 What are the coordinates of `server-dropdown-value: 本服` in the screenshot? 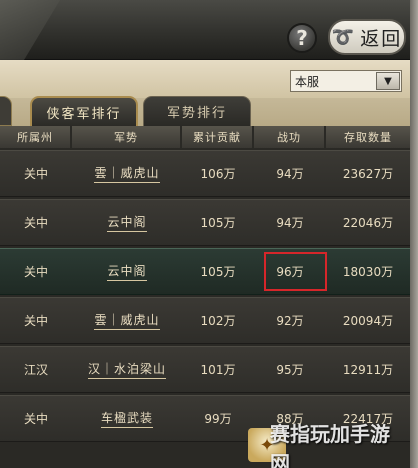 It's located at (307, 81).